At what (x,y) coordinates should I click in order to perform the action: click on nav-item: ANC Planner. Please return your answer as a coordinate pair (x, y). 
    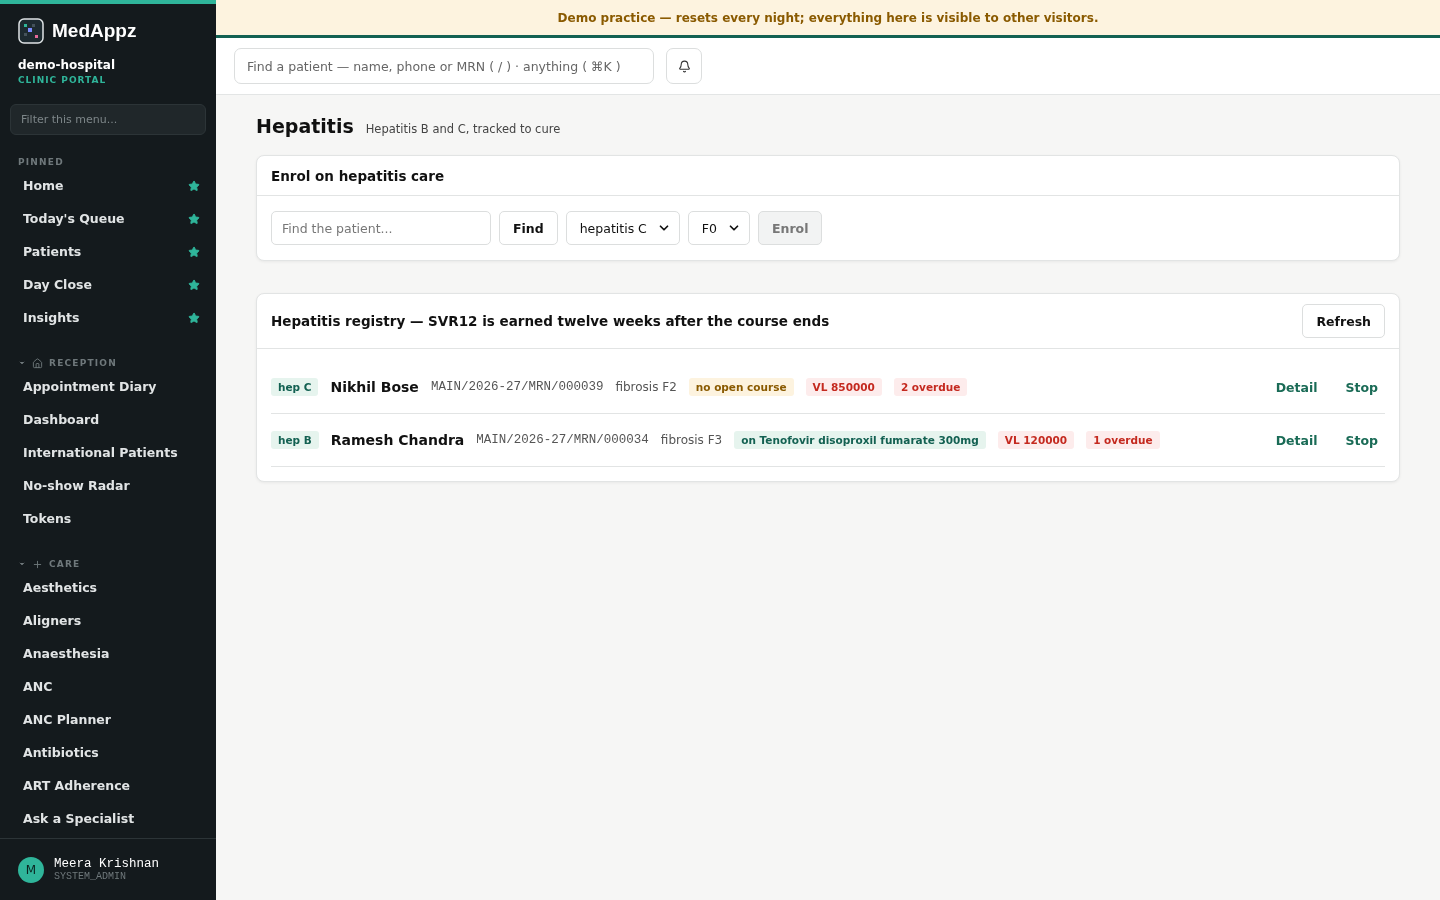
    Looking at the image, I should click on (108, 719).